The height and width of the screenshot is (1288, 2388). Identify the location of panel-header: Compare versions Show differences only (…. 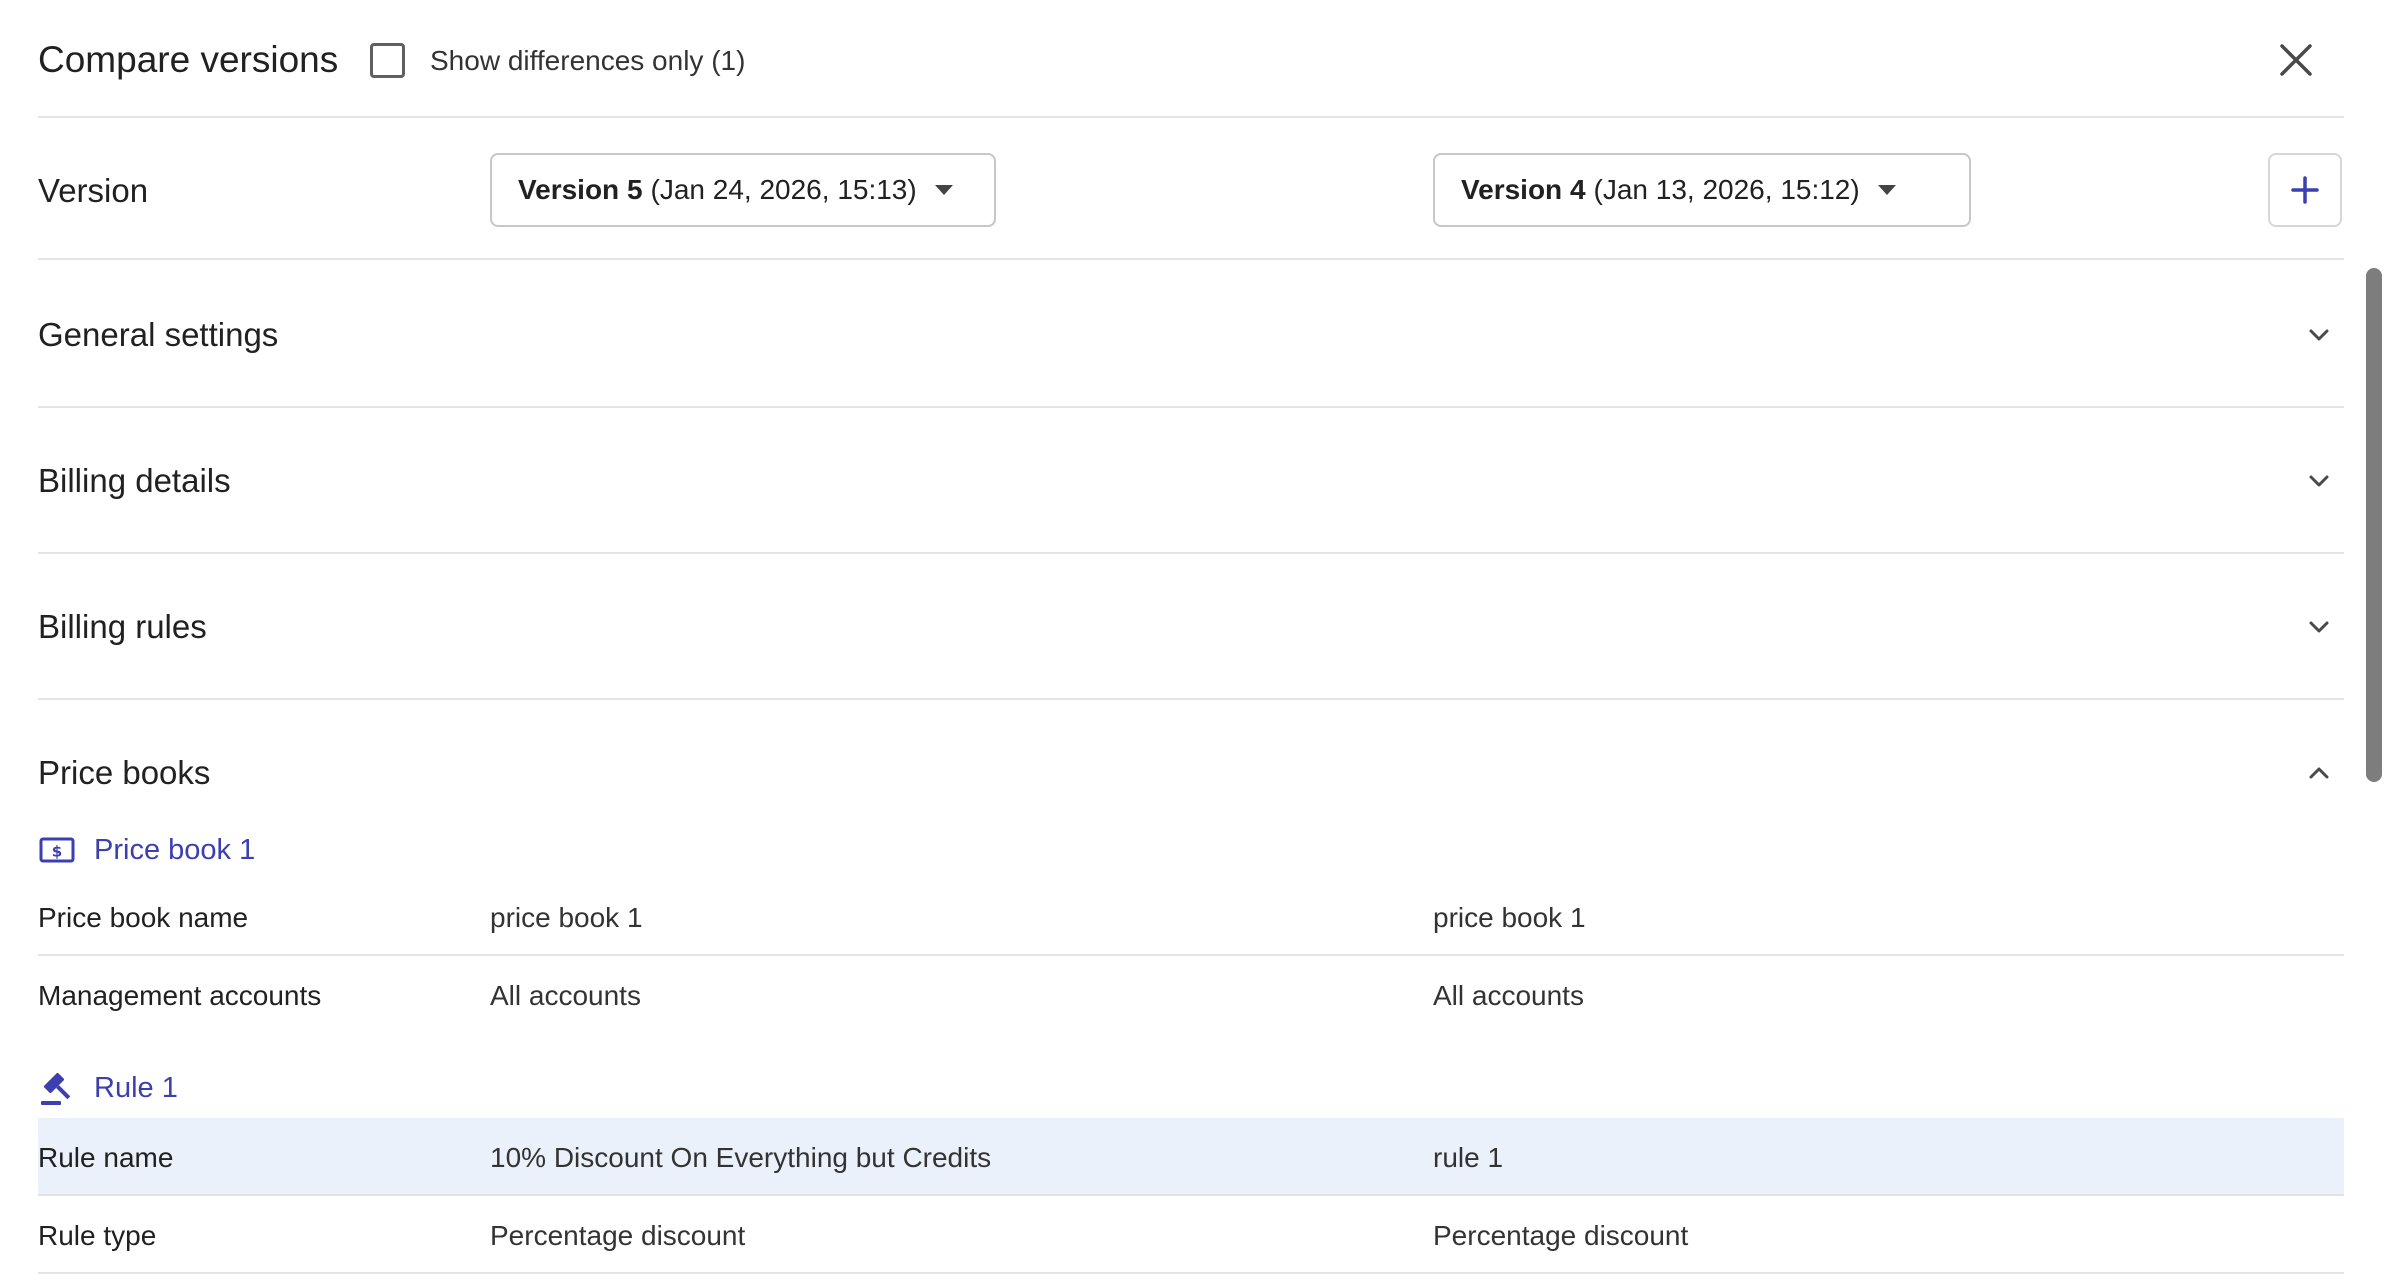
(1191, 59).